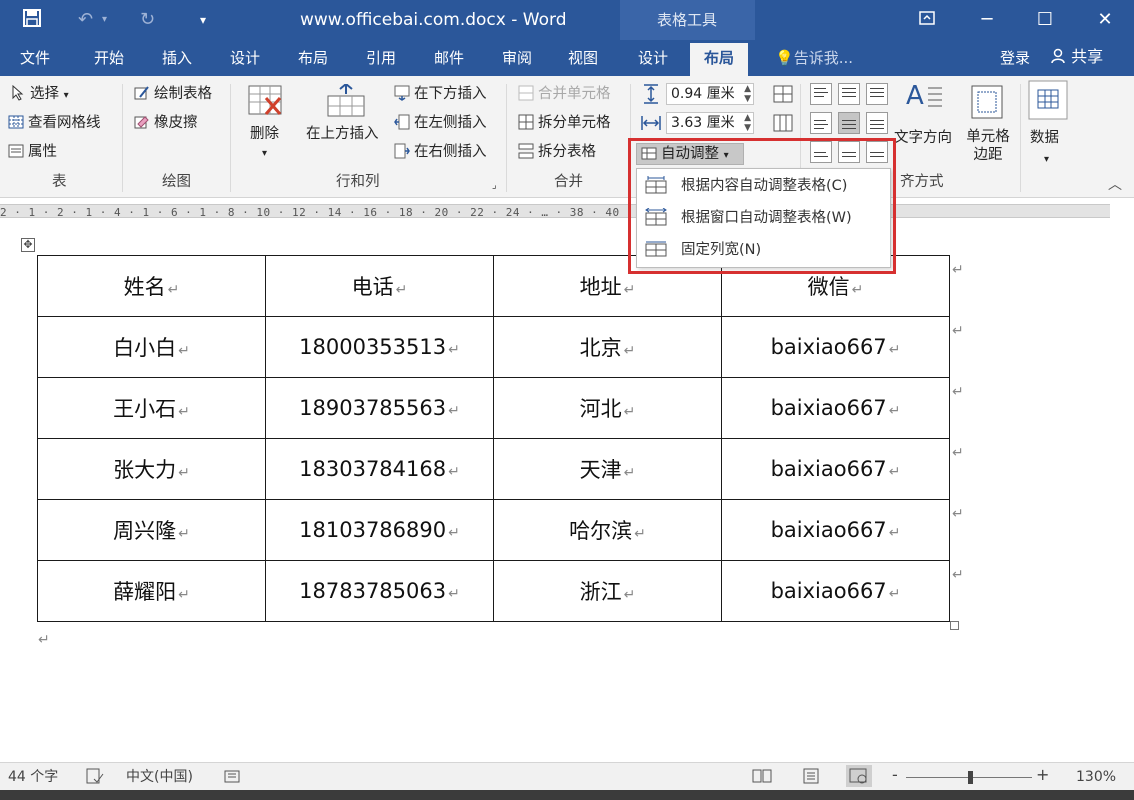  I want to click on share-button: 共享, so click(1076, 57).